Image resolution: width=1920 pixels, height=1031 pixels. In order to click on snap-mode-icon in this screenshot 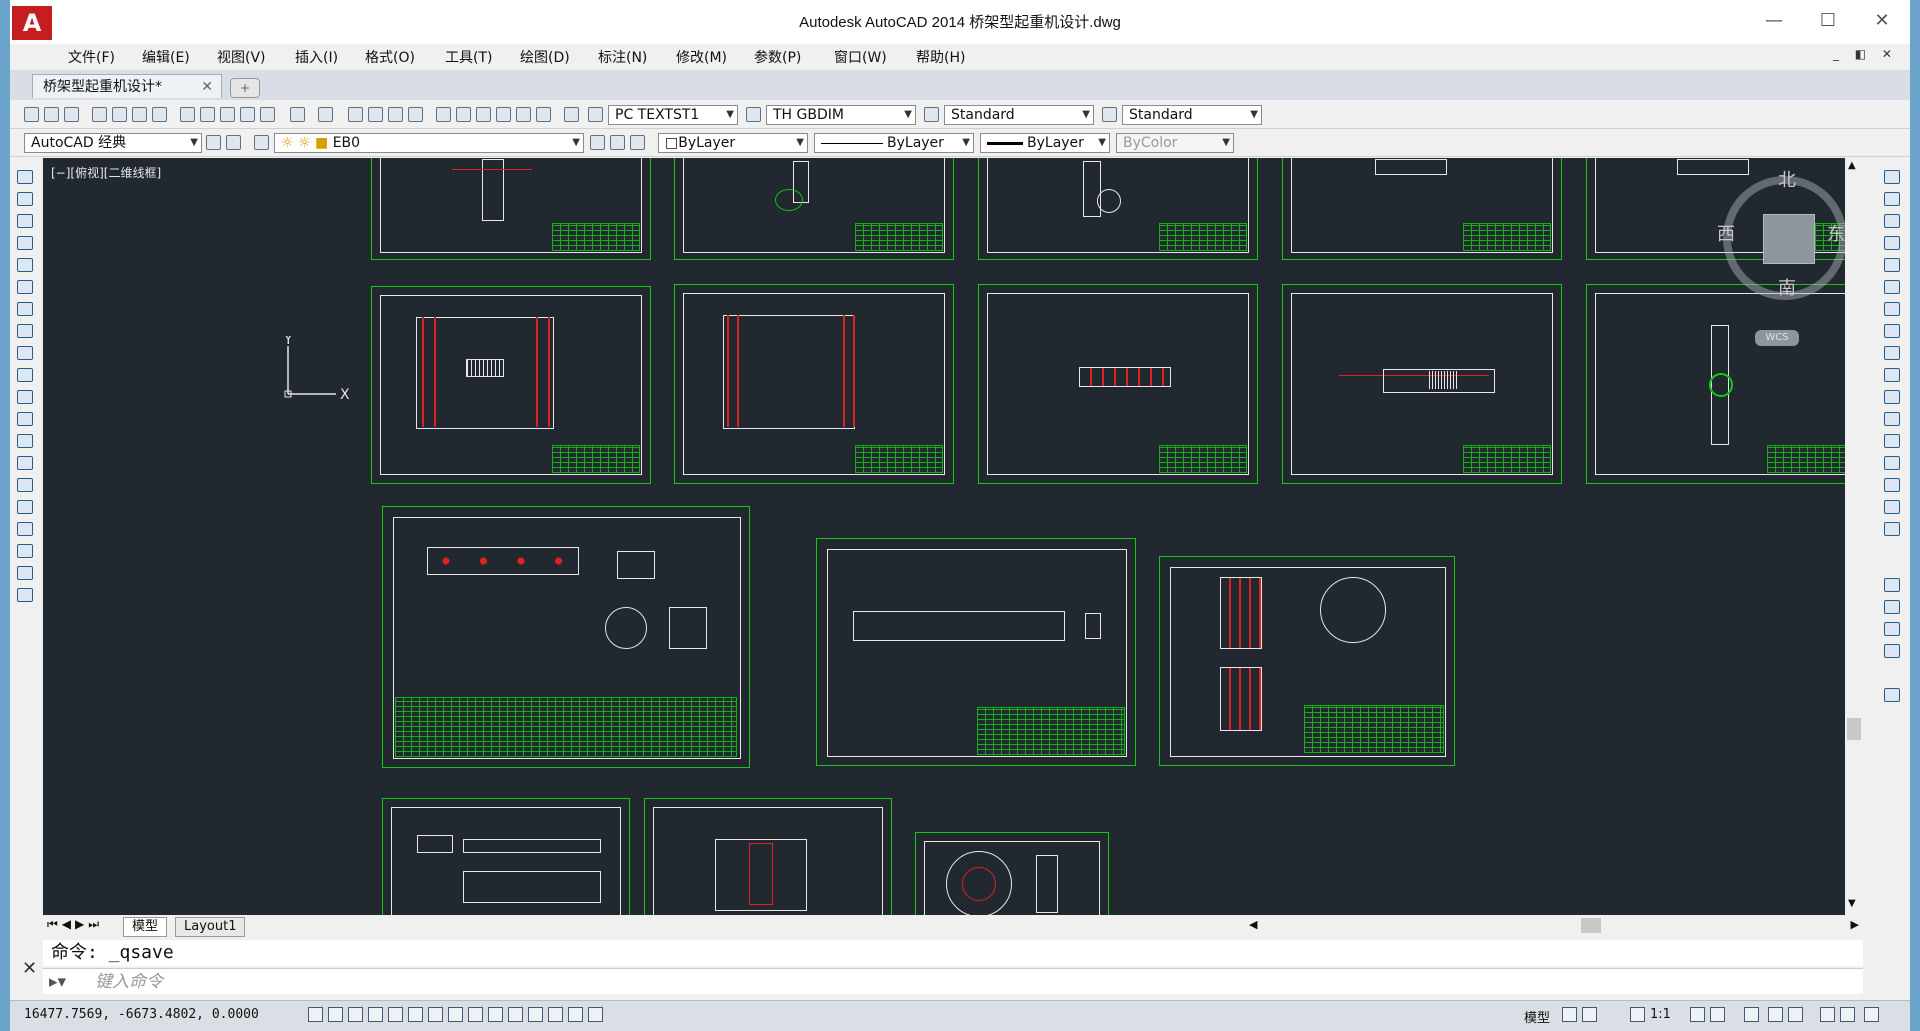, I will do `click(335, 1014)`.